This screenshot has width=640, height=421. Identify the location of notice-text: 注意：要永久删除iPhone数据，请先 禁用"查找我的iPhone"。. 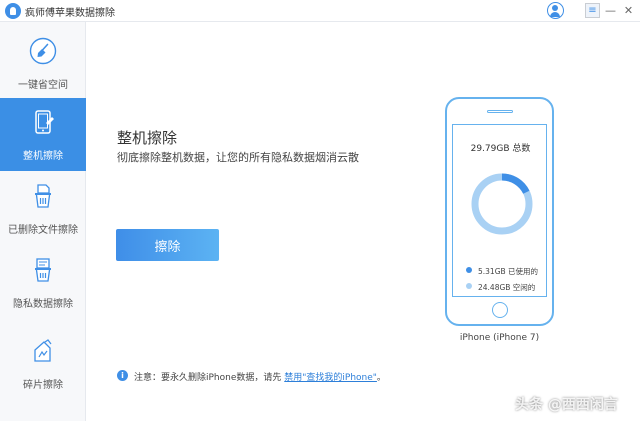
(260, 376).